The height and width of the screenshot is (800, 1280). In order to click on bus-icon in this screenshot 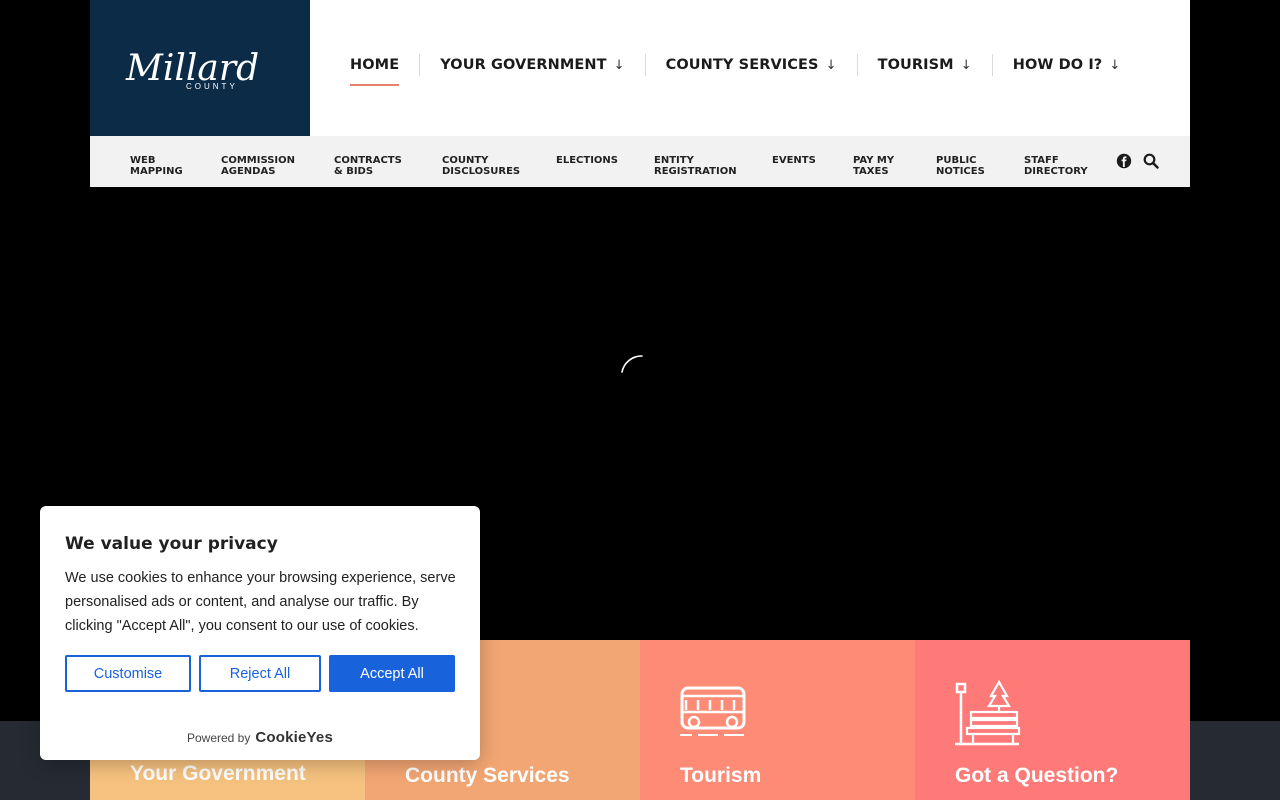, I will do `click(713, 711)`.